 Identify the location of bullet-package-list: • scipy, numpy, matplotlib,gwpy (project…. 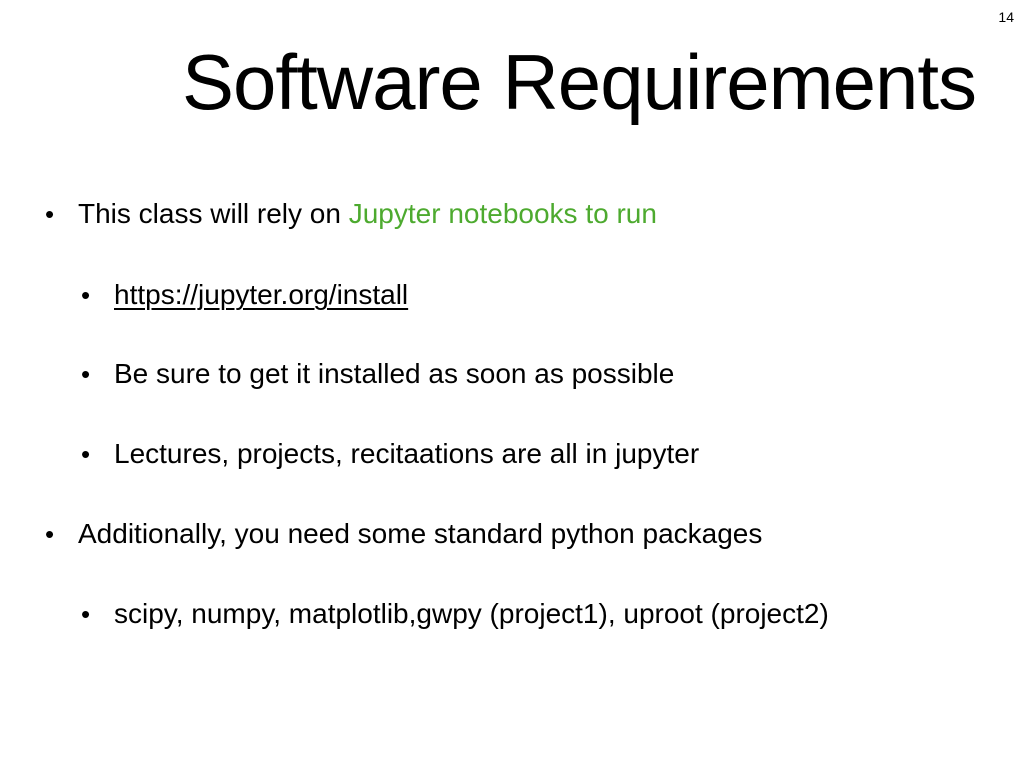
(455, 614).